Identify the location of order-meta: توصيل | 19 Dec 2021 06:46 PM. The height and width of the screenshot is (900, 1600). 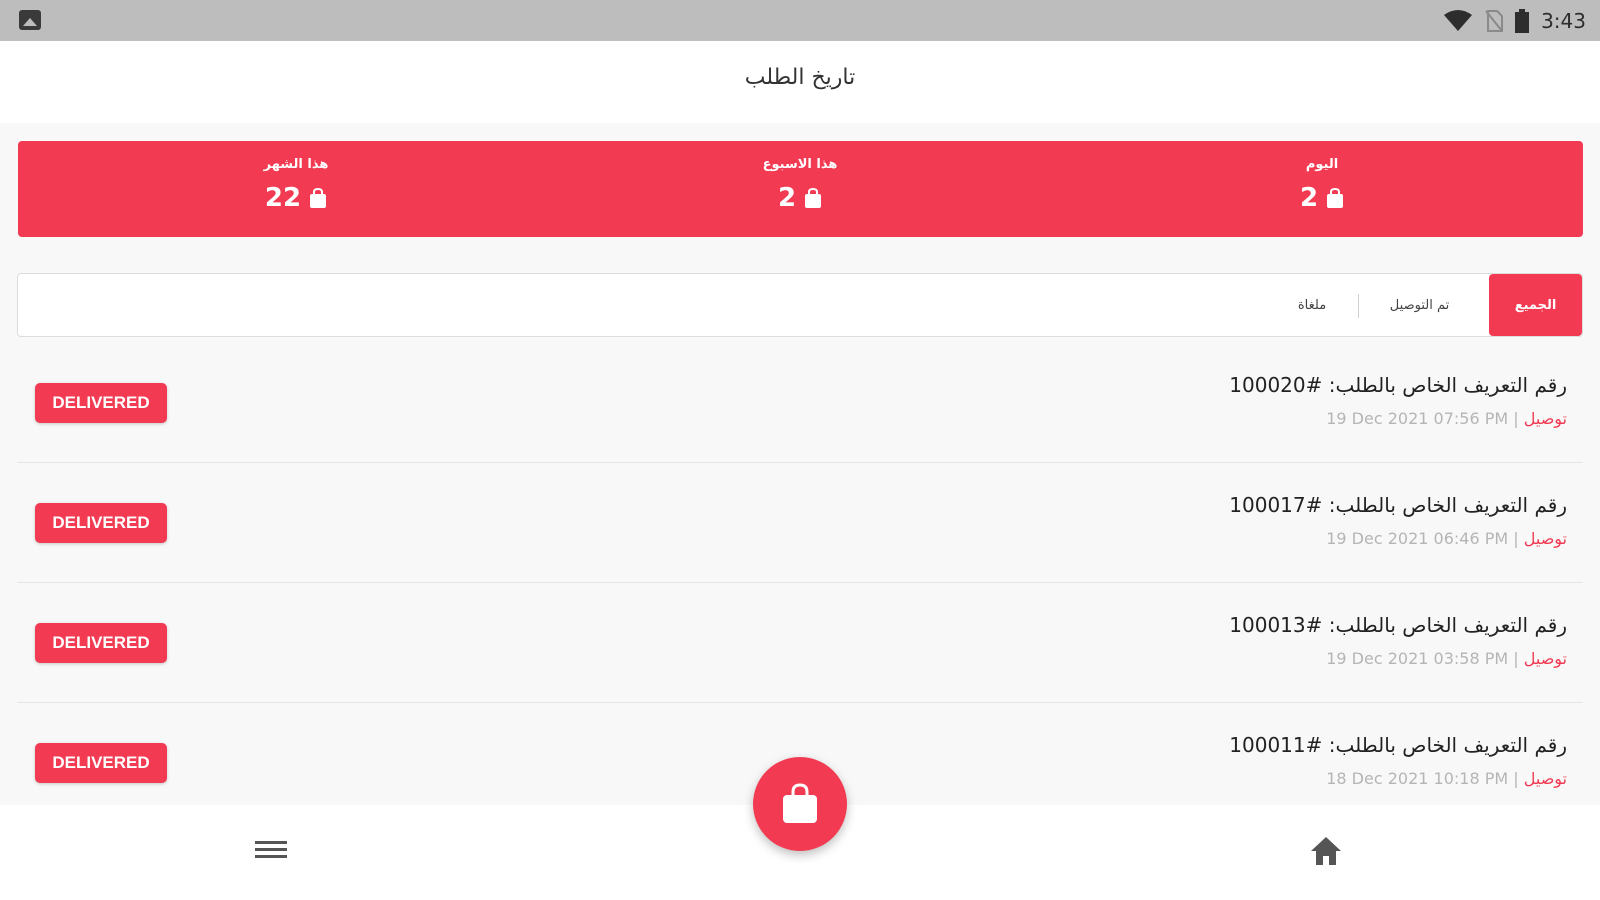
(1446, 538).